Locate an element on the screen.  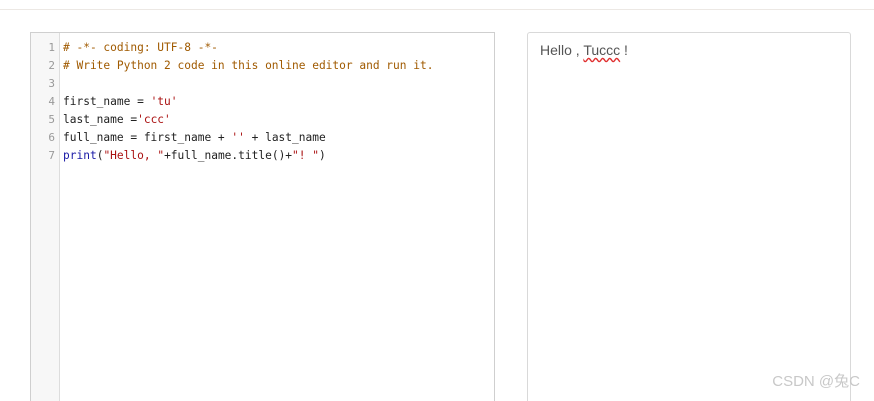
code-token-string: "! " is located at coordinates (305, 155).